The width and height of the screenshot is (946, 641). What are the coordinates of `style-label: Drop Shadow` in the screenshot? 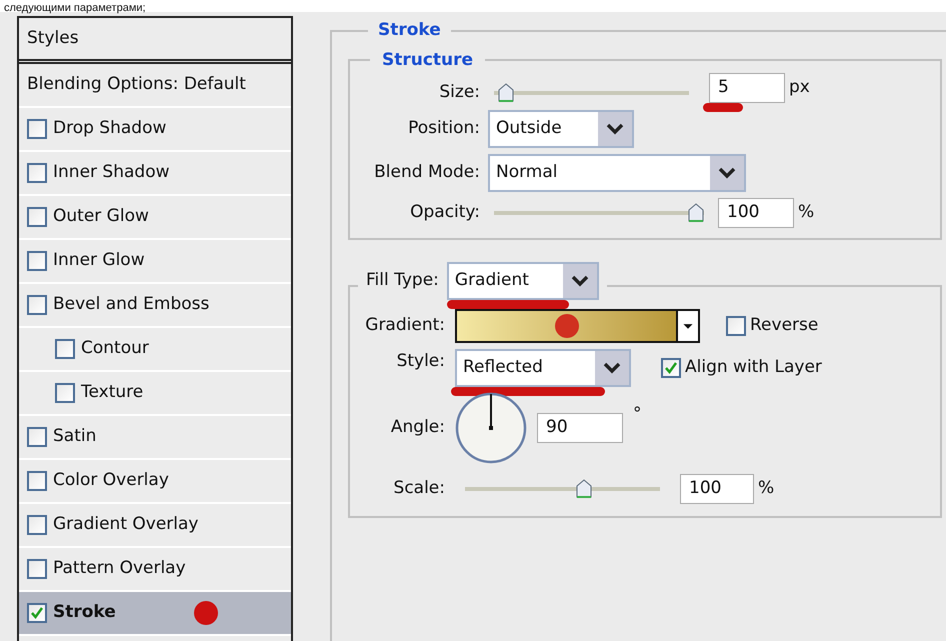 It's located at (109, 128).